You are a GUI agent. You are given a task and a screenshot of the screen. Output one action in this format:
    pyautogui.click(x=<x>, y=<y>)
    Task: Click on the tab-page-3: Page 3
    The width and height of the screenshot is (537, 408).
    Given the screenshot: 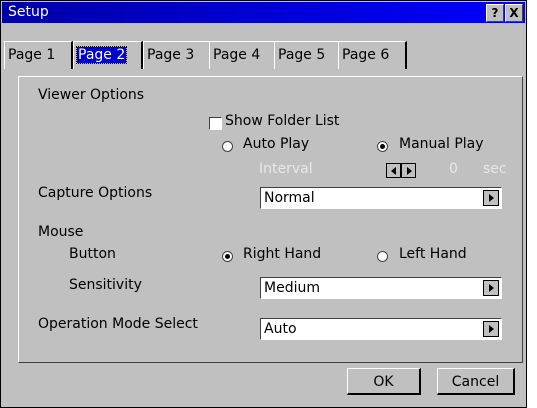 What is the action you would take?
    pyautogui.click(x=177, y=55)
    